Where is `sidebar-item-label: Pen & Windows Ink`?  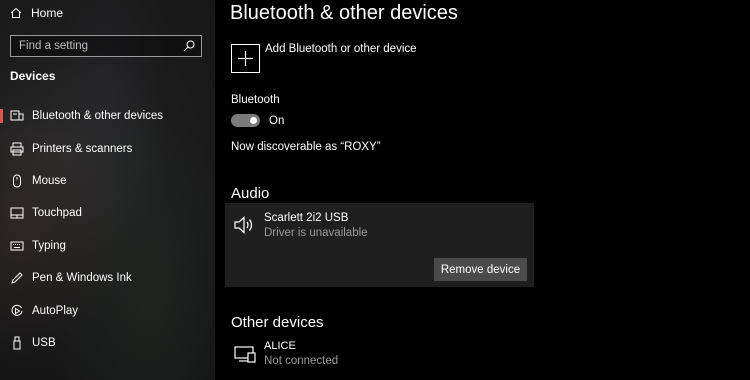 sidebar-item-label: Pen & Windows Ink is located at coordinates (82, 278).